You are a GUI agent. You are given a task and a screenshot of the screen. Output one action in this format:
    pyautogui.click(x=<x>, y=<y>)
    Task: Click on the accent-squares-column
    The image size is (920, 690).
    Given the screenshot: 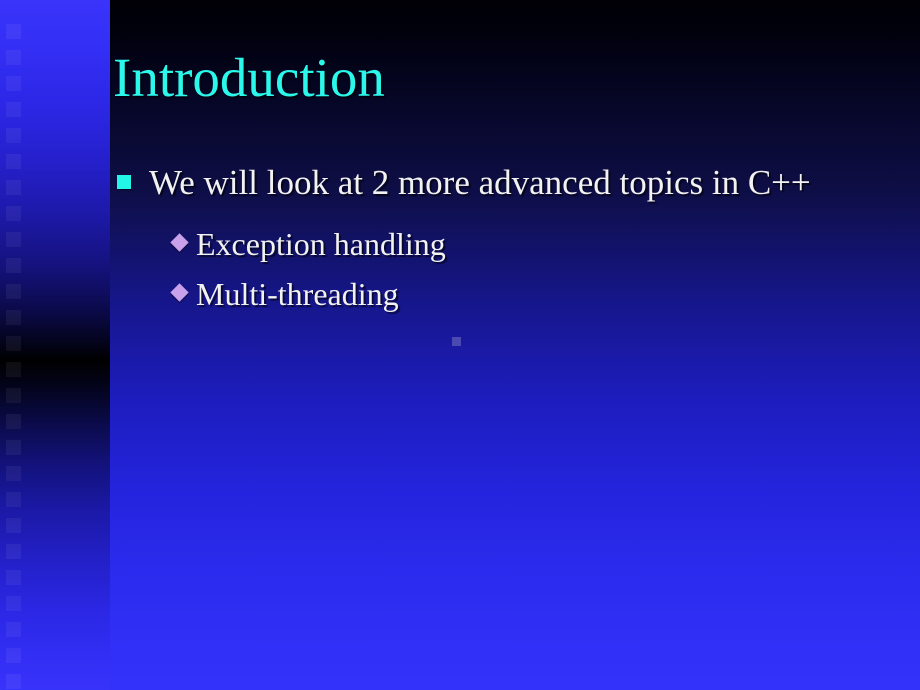 What is the action you would take?
    pyautogui.click(x=13, y=345)
    